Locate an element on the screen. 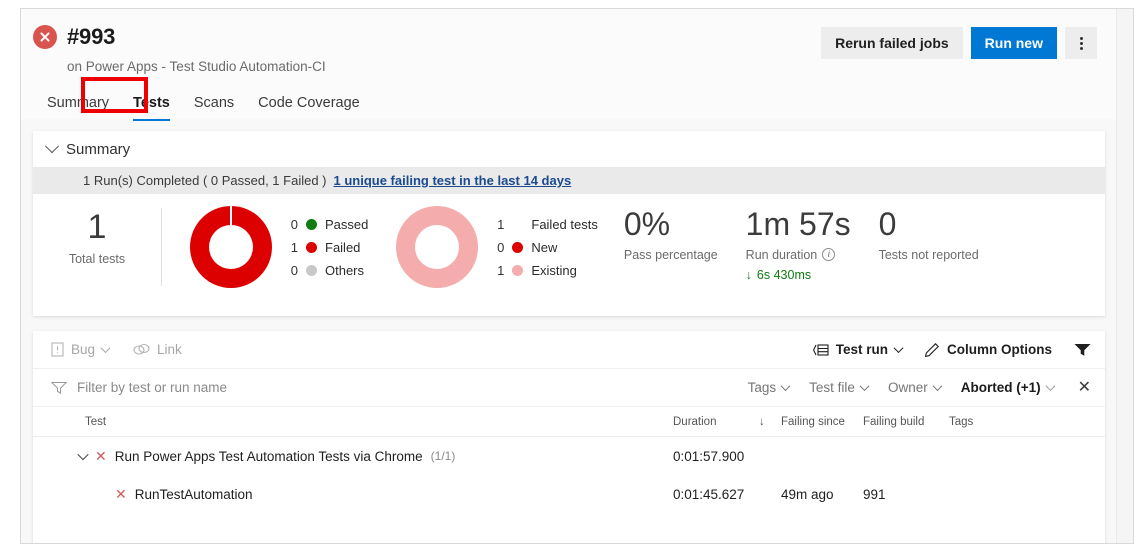 Image resolution: width=1139 pixels, height=550 pixels. total-tests-label: Total tests is located at coordinates (97, 258).